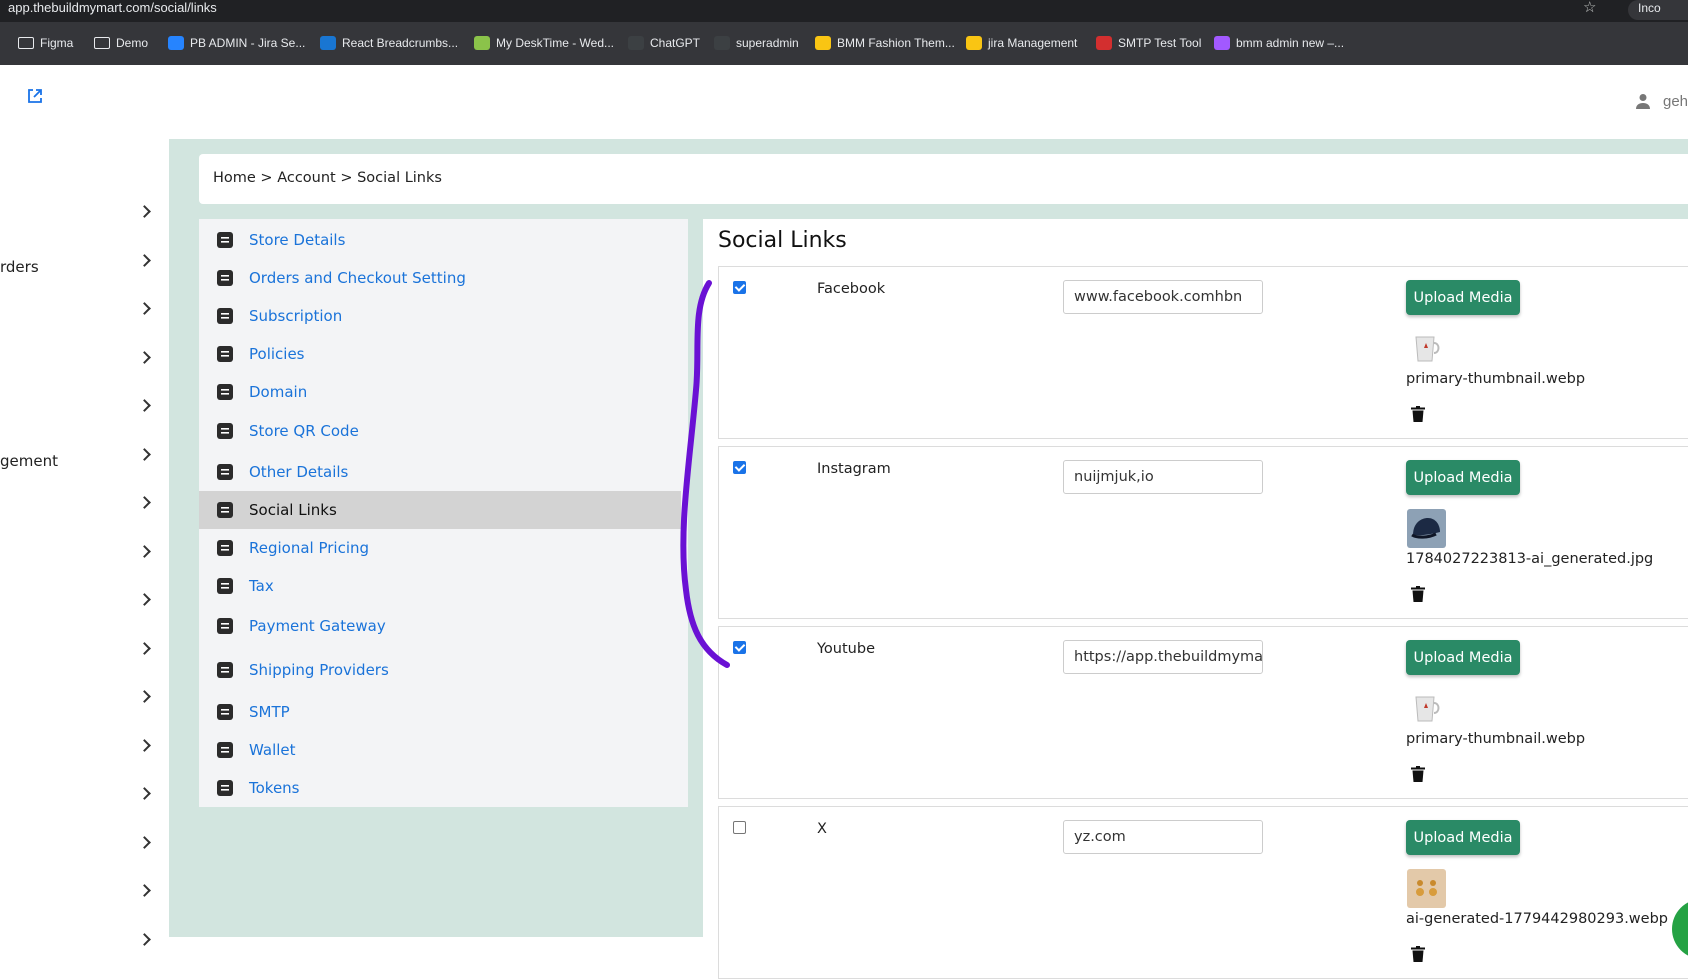 This screenshot has width=1688, height=979. What do you see at coordinates (440, 354) in the screenshot?
I see `settings-nav-item: Policies` at bounding box center [440, 354].